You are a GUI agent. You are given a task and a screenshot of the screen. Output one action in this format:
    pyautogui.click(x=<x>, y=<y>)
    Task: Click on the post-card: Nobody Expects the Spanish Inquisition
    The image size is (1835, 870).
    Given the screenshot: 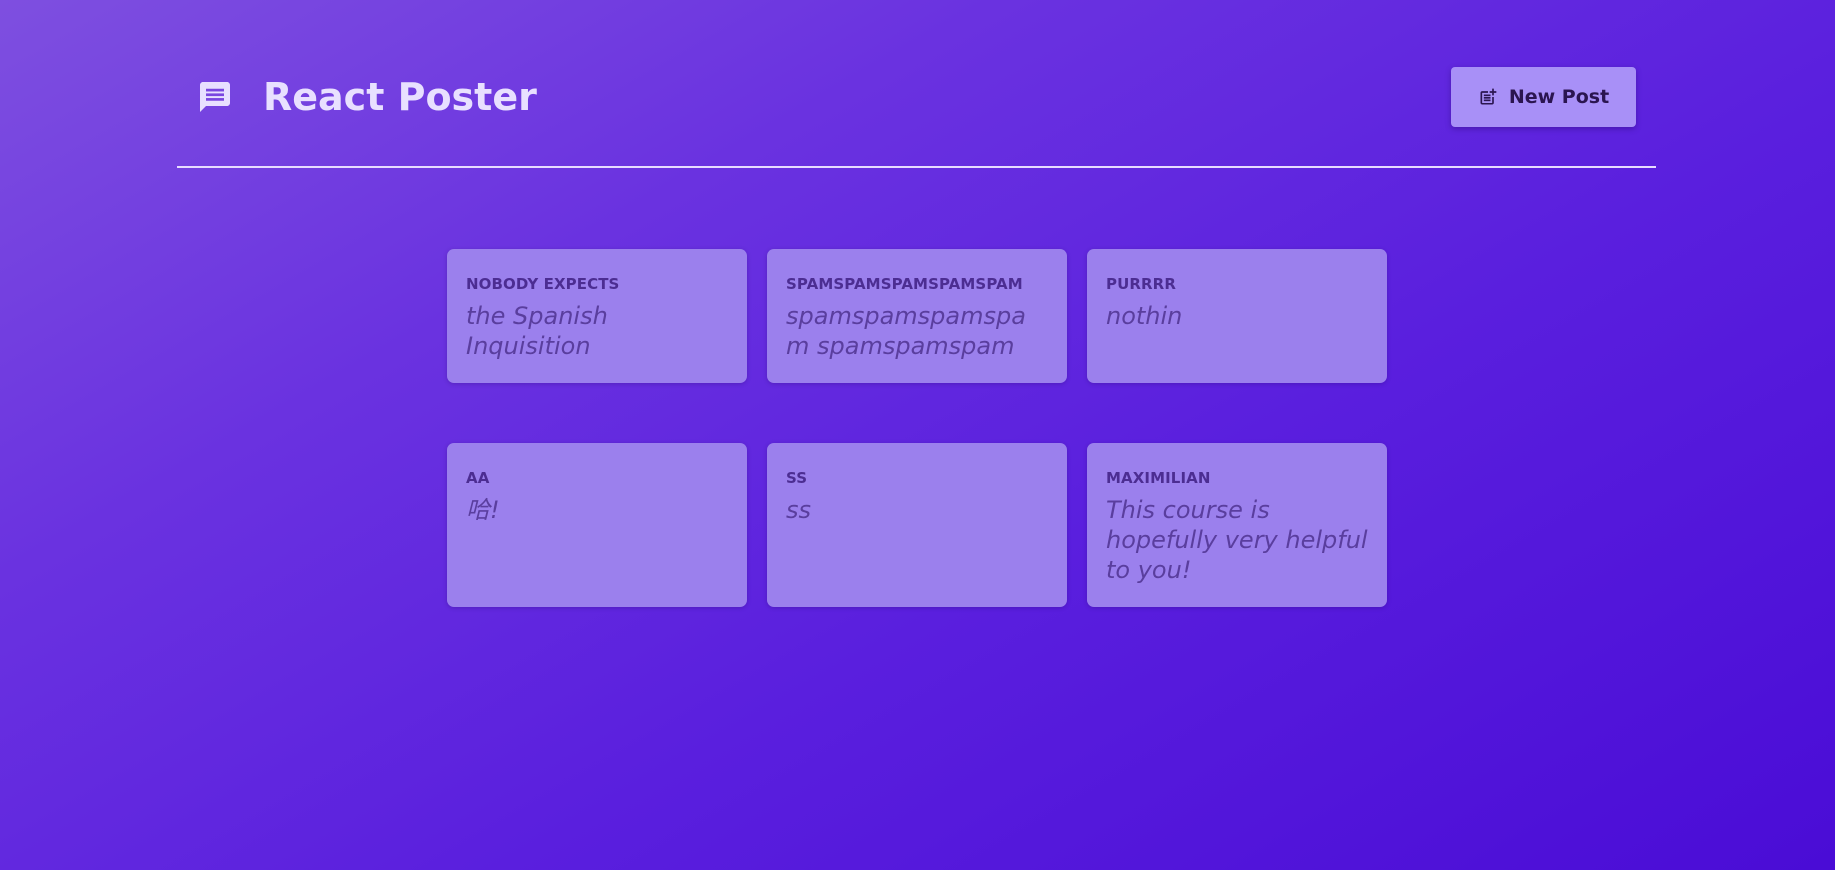 What is the action you would take?
    pyautogui.click(x=597, y=316)
    